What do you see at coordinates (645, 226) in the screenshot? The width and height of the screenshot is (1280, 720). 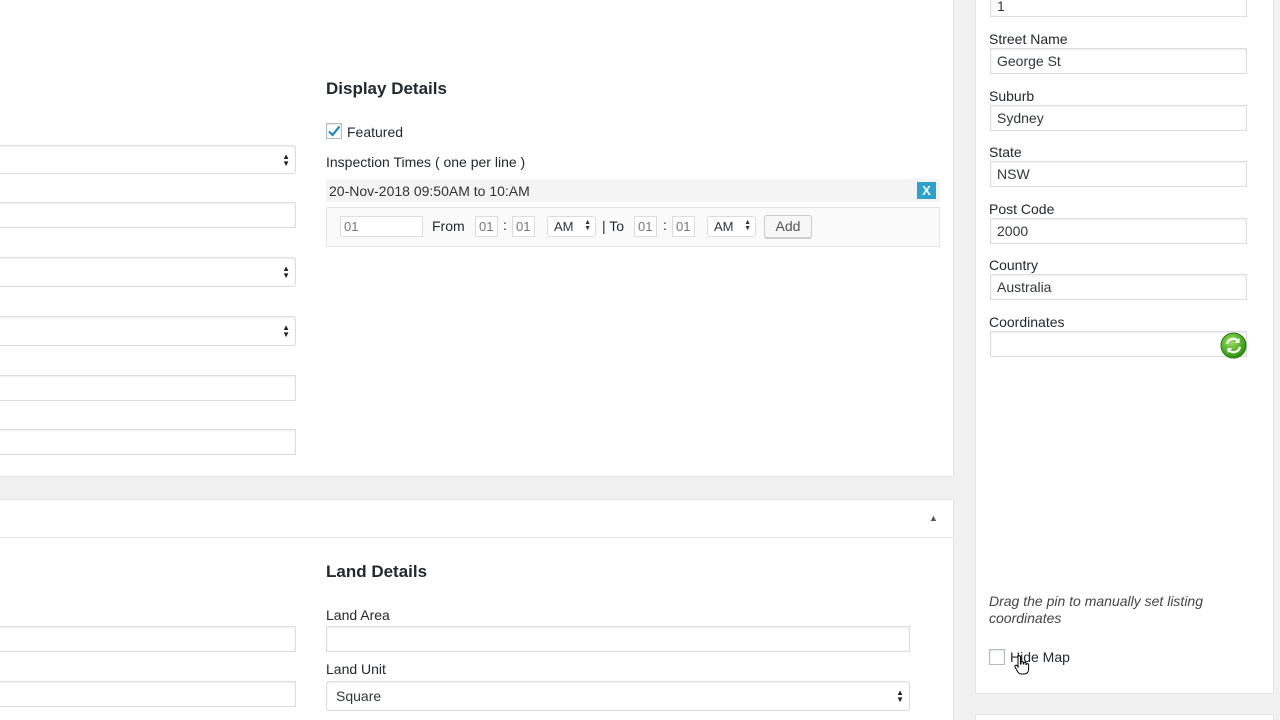 I see `to-hour-input: 01` at bounding box center [645, 226].